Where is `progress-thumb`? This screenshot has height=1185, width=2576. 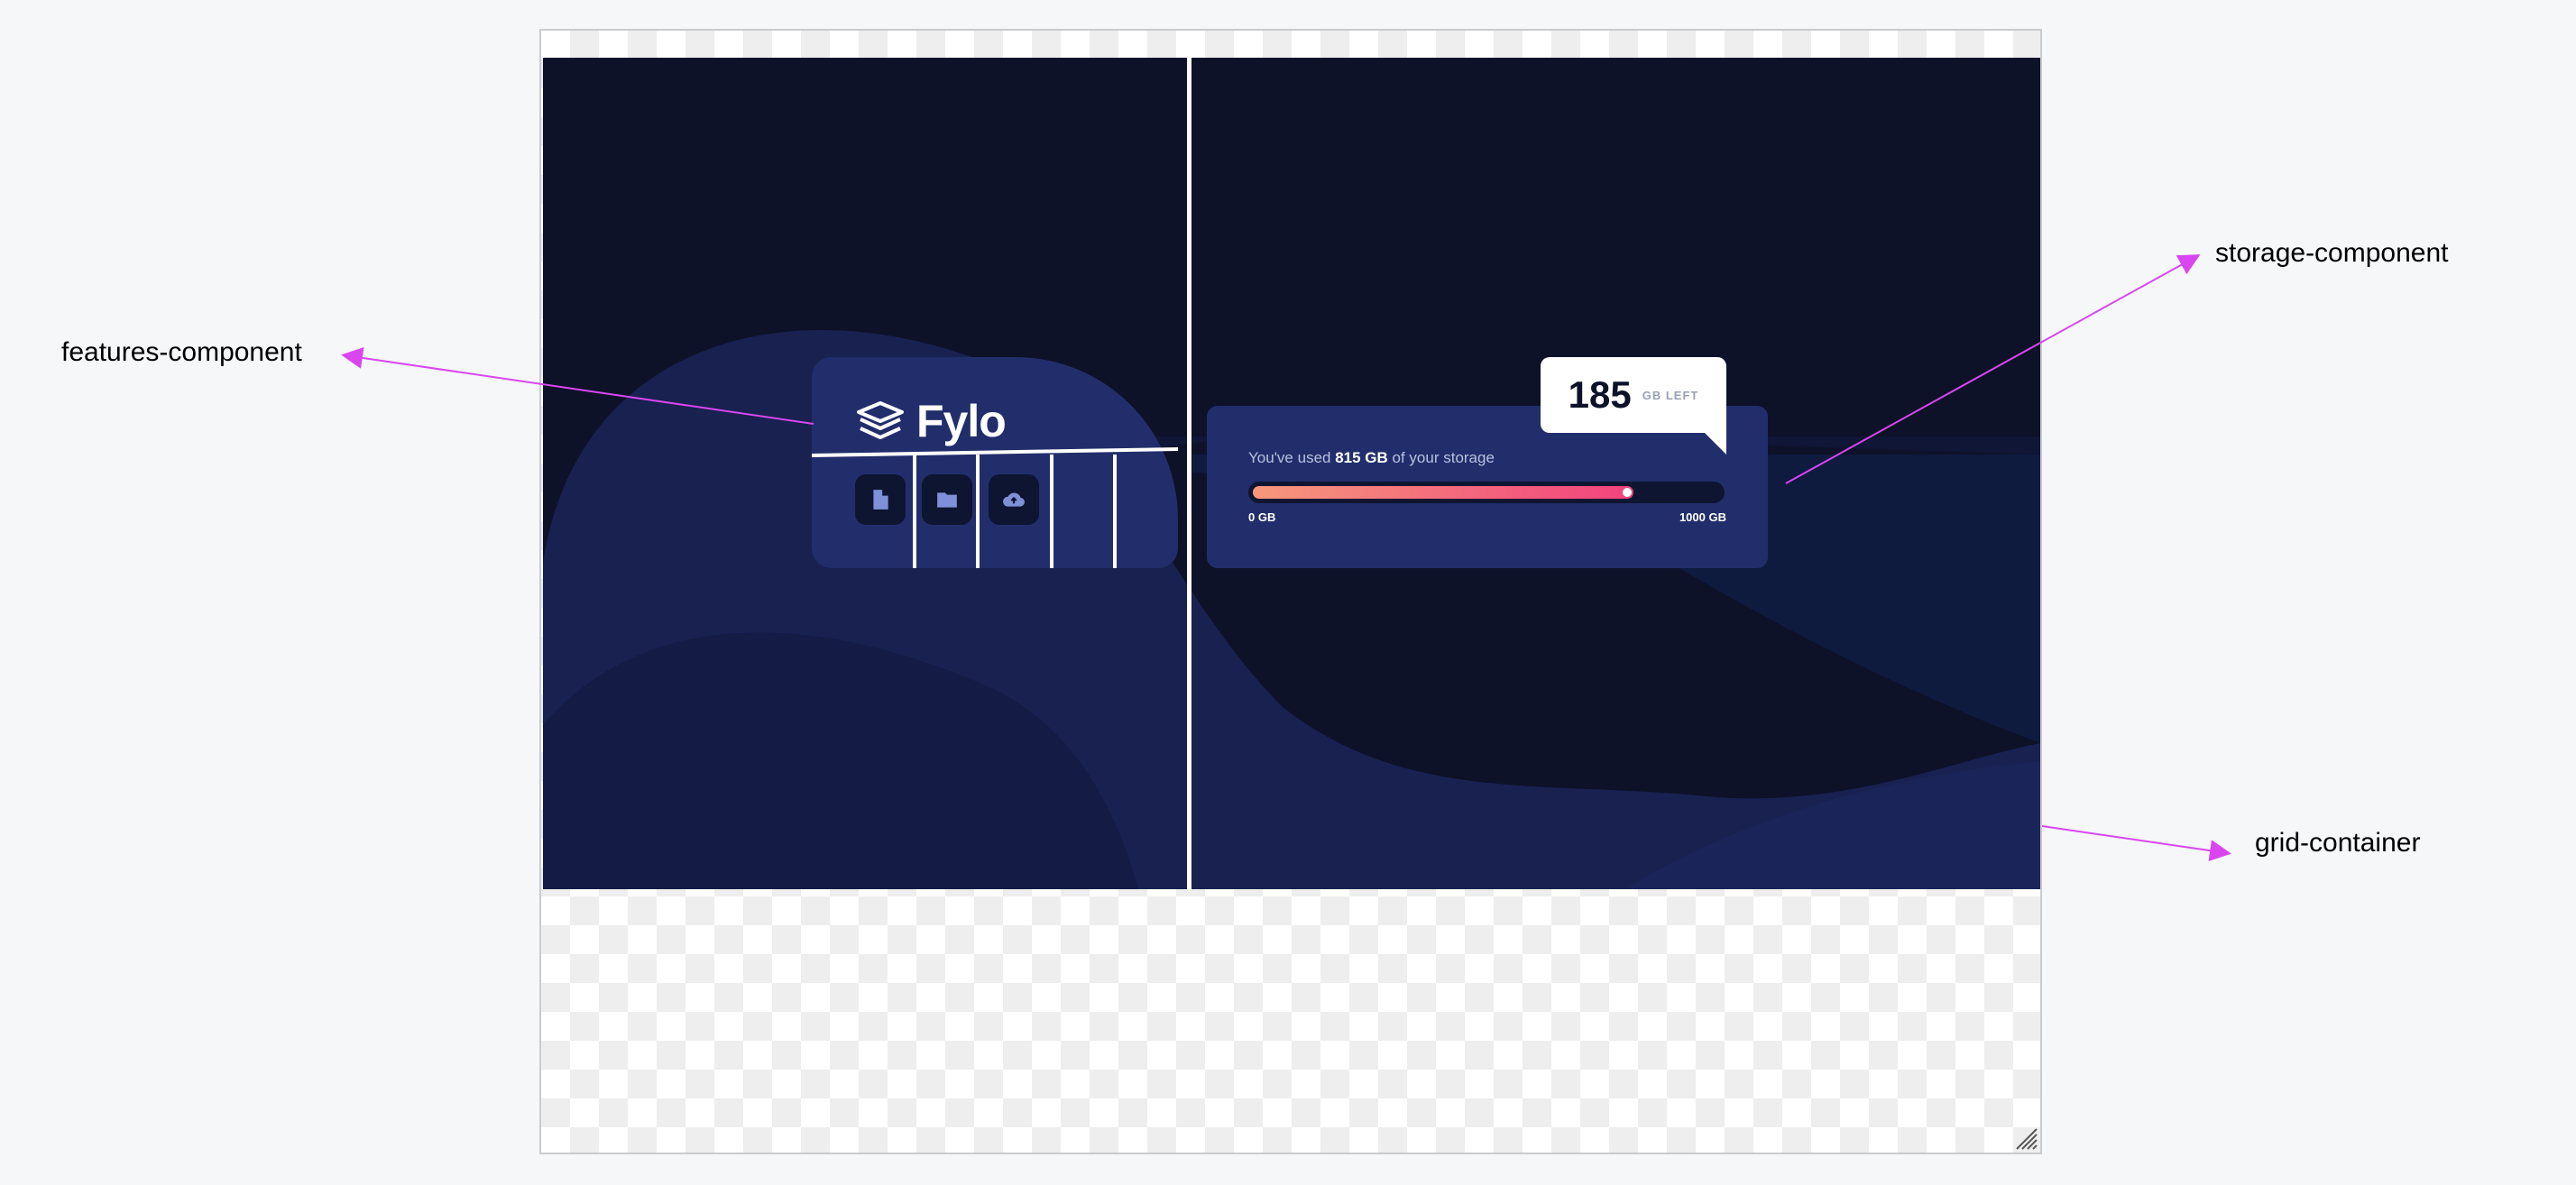
progress-thumb is located at coordinates (1627, 492).